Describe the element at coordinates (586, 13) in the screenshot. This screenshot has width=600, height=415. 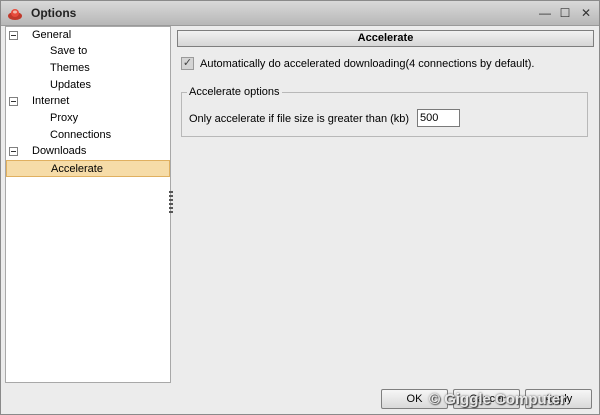
I see `close-button: ✕` at that location.